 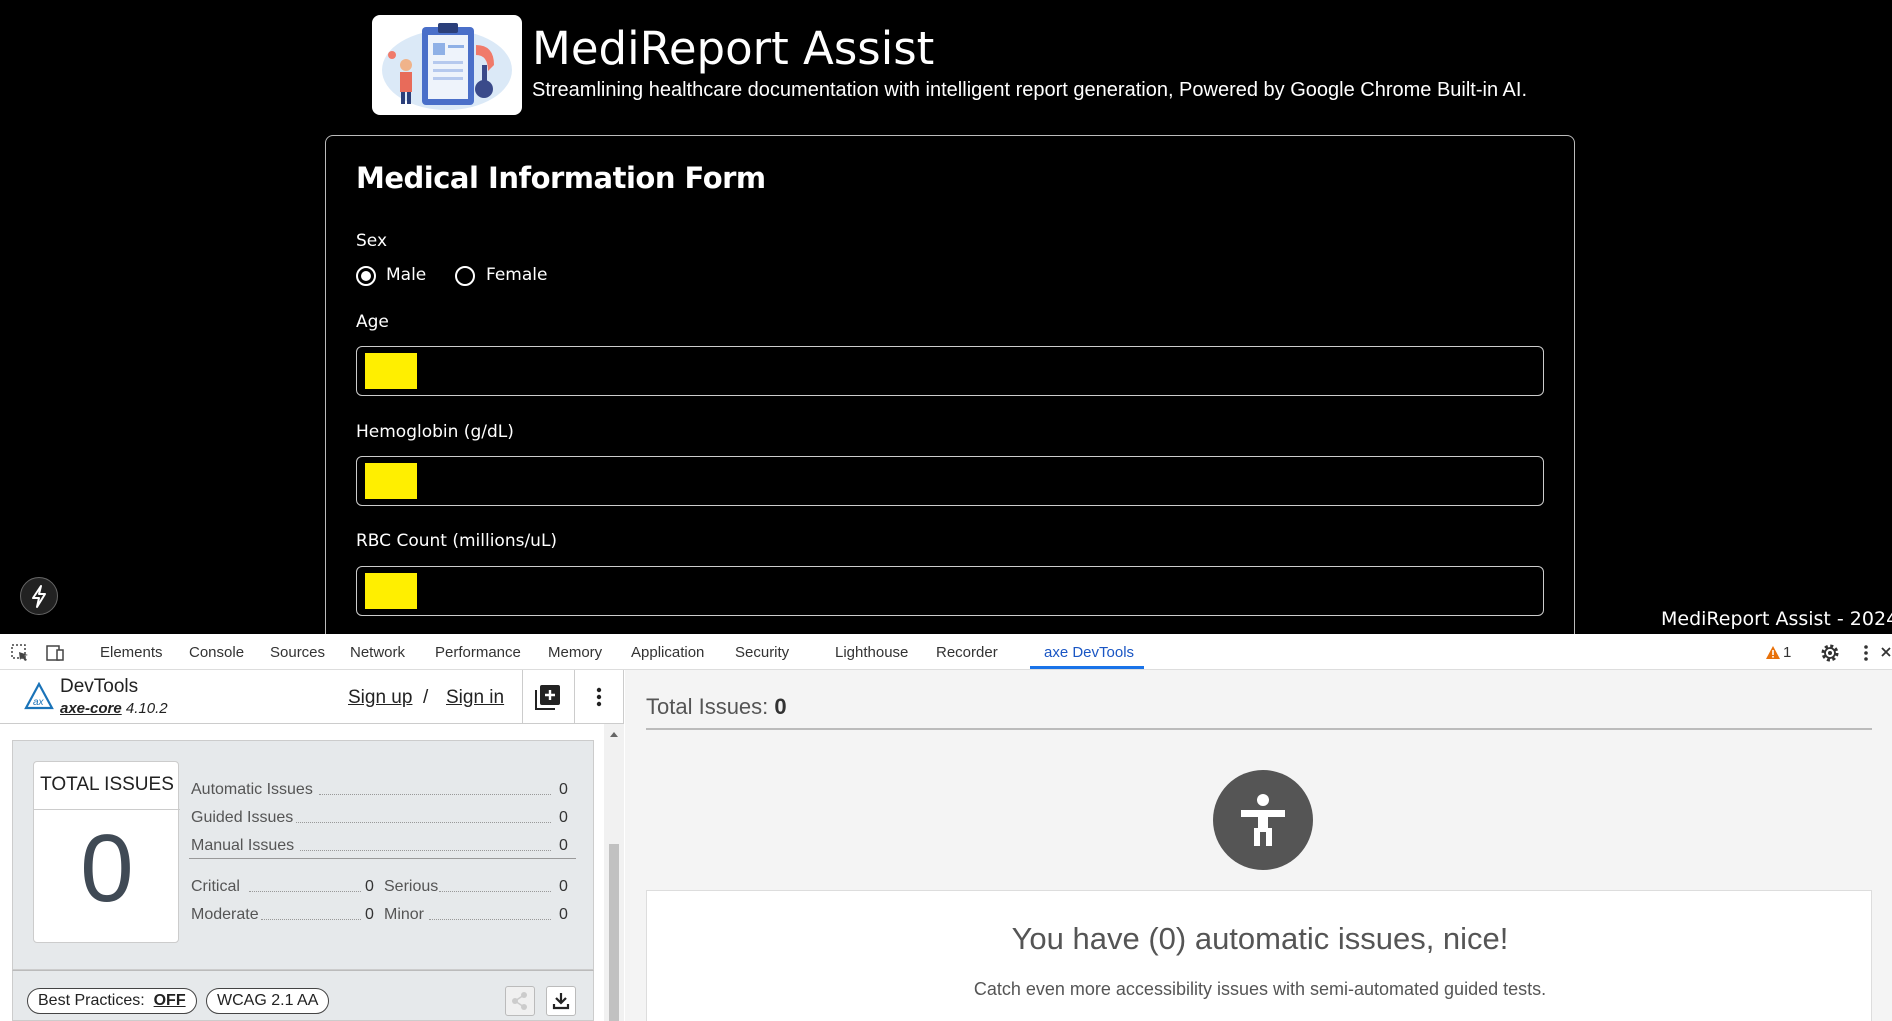 What do you see at coordinates (377, 652) in the screenshot?
I see `tab-network: Network` at bounding box center [377, 652].